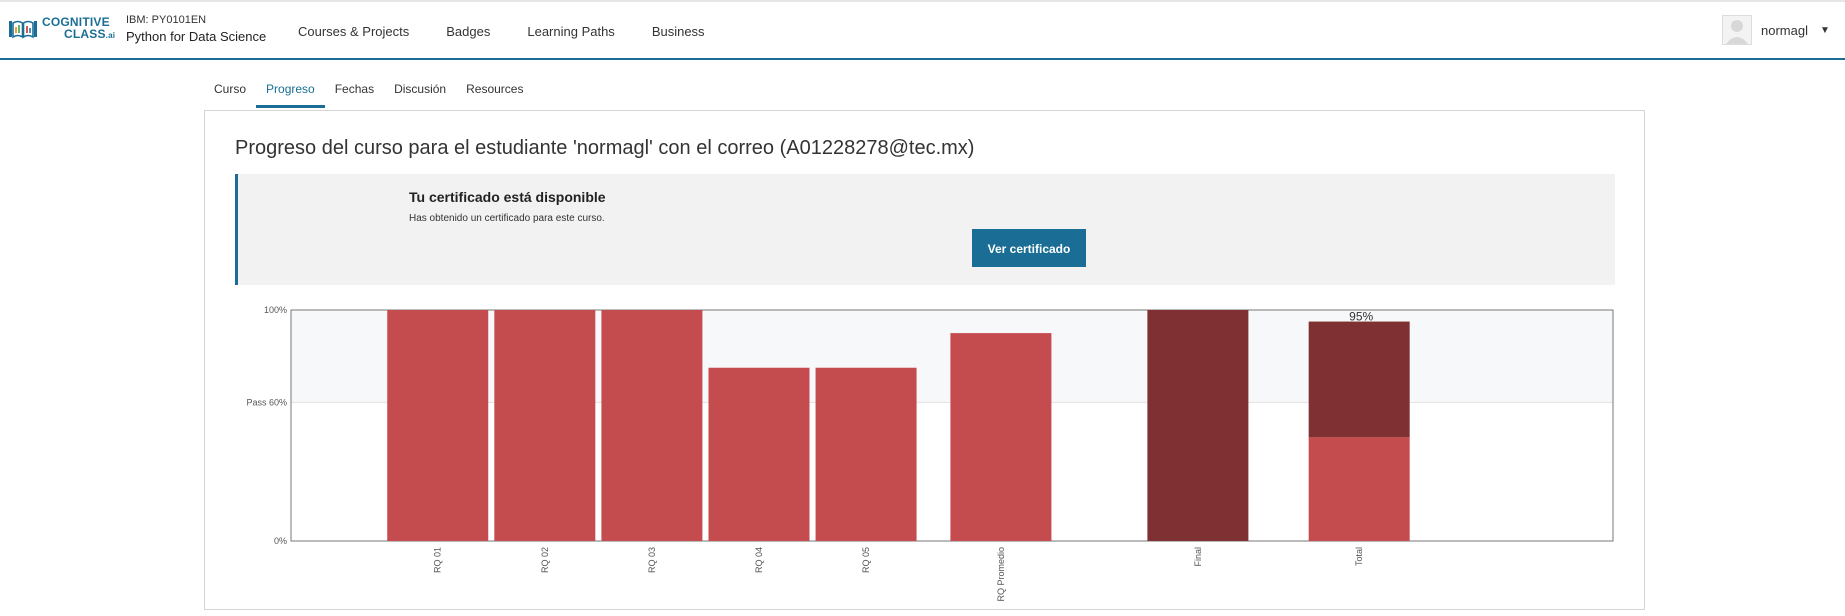 The image size is (1845, 616). I want to click on caret-down-icon: ▼, so click(1824, 30).